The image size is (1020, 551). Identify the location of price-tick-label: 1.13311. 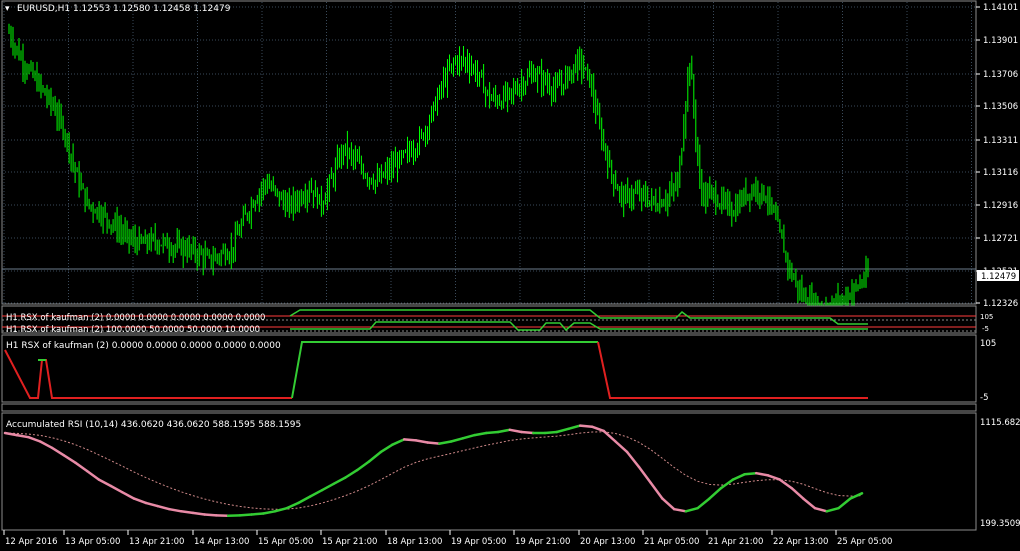
(1000, 141).